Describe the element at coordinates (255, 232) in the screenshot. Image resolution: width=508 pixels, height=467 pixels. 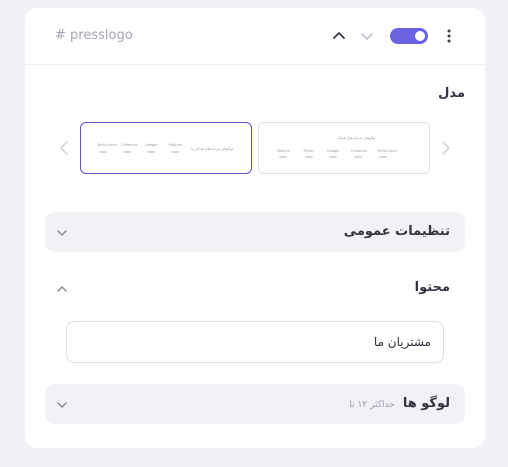
I see `general-settings-section: تنظیمات عمومی` at that location.